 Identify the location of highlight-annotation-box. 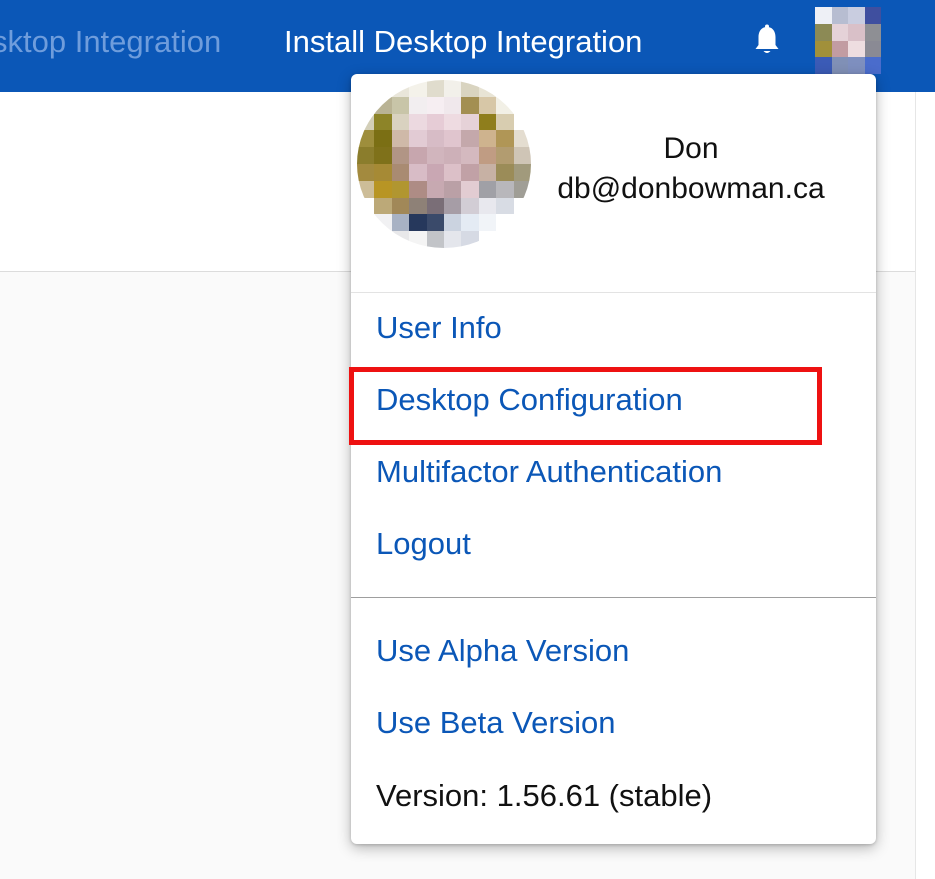
(585, 406).